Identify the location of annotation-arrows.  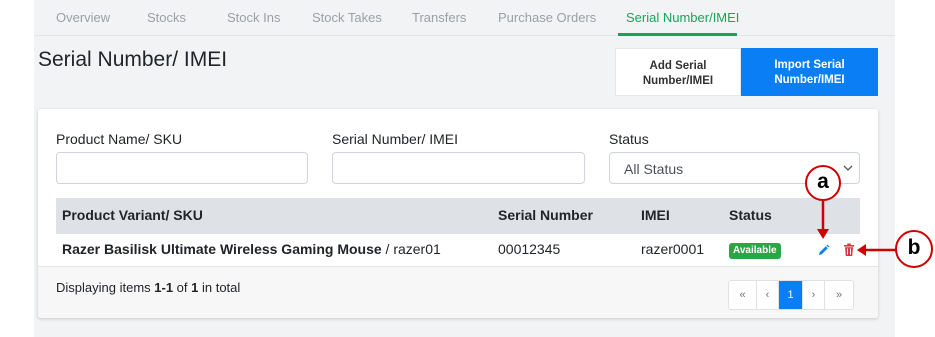
(857, 227).